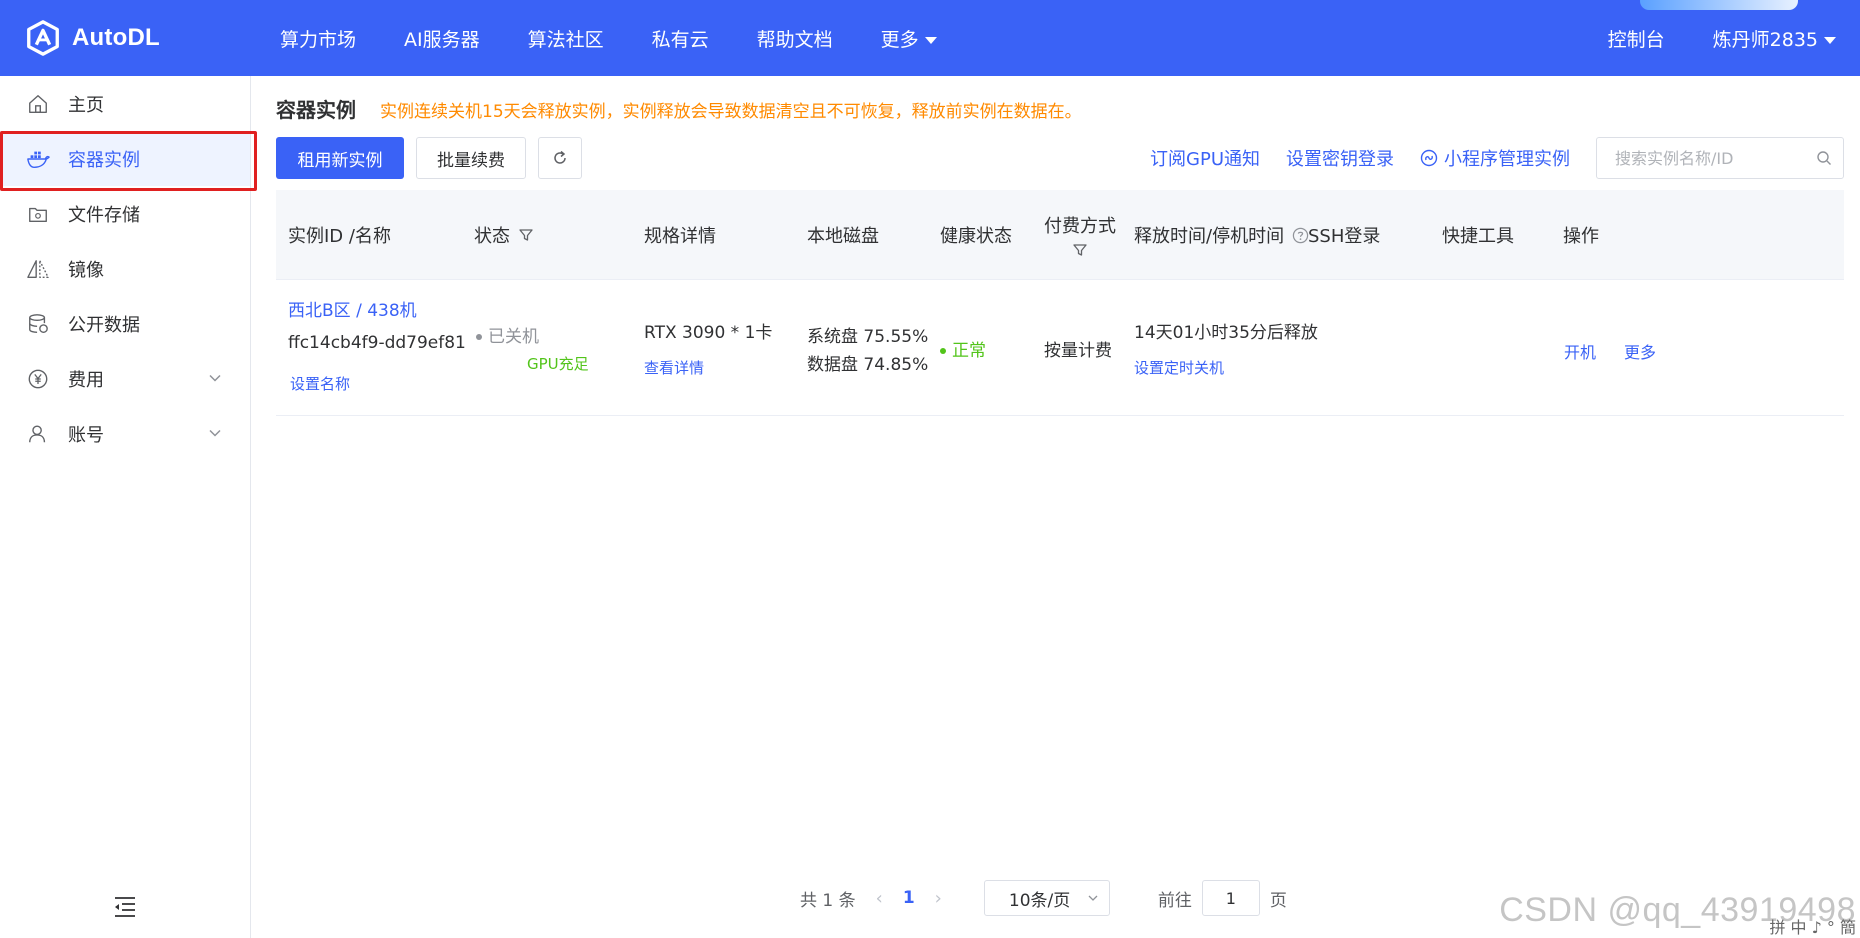 This screenshot has width=1860, height=938. I want to click on col-header-health: 健康状态, so click(976, 236).